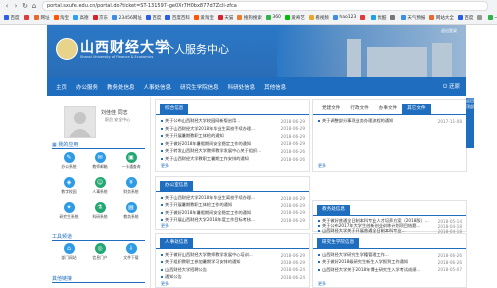  Describe the element at coordinates (412, 18) in the screenshot. I see `bookmark-item: 天气预报` at that location.